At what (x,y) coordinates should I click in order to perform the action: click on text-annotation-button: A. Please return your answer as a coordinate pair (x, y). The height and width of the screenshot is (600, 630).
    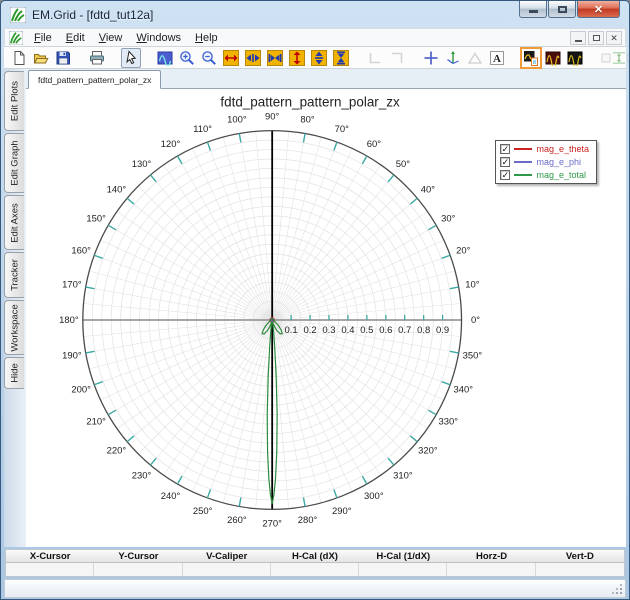
    Looking at the image, I should click on (497, 58).